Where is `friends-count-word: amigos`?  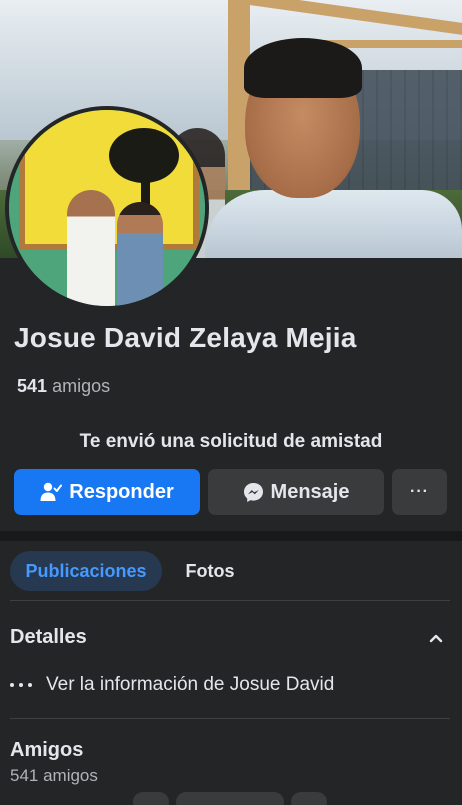
friends-count-word: amigos is located at coordinates (81, 386).